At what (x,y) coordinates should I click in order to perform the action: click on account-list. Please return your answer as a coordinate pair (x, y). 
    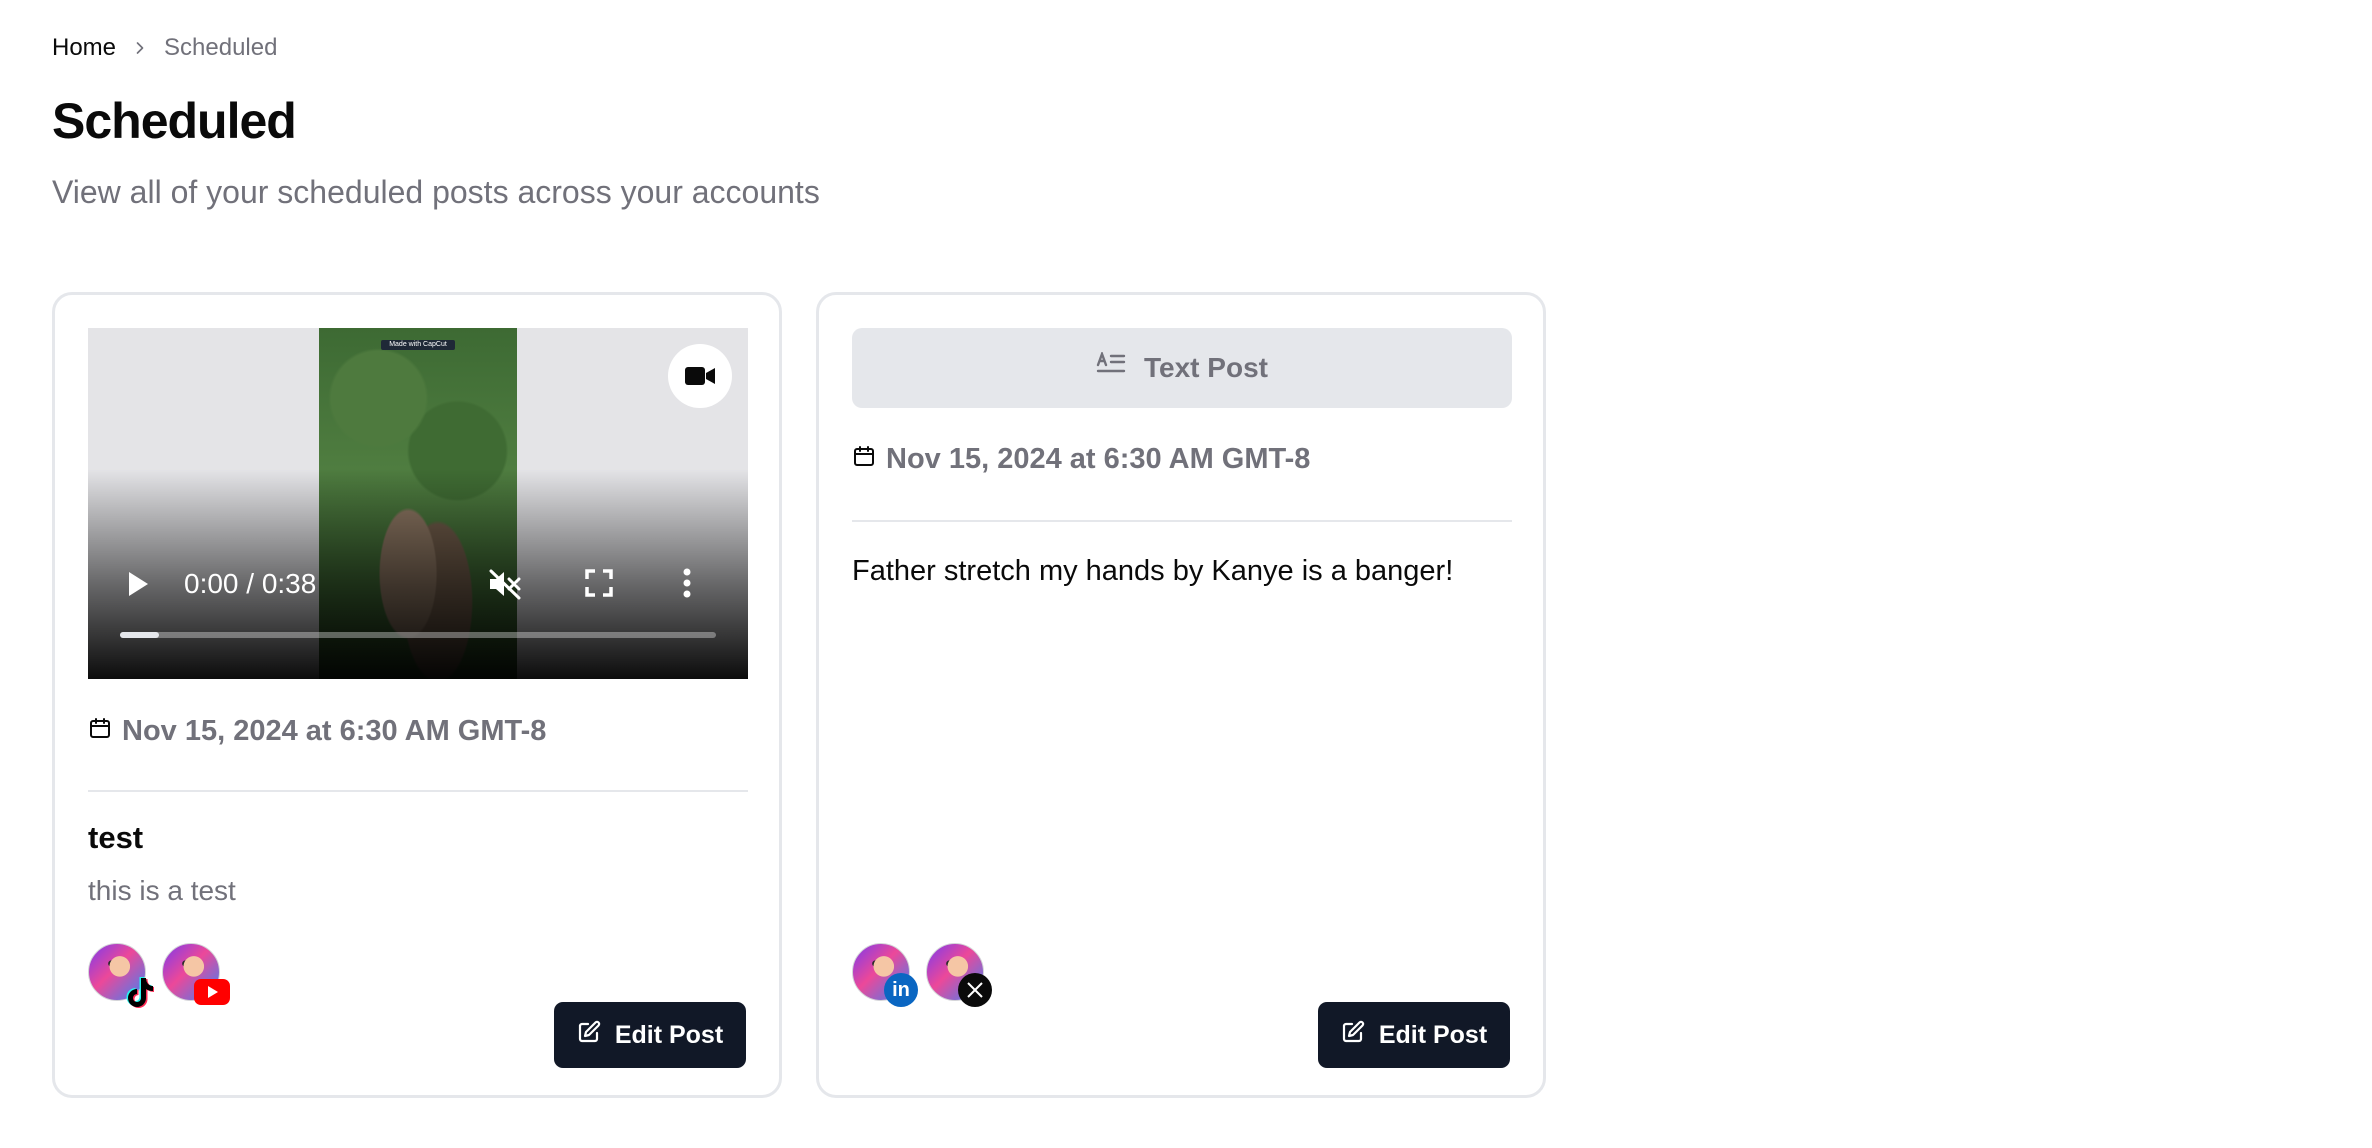
    Looking at the image, I should click on (159, 975).